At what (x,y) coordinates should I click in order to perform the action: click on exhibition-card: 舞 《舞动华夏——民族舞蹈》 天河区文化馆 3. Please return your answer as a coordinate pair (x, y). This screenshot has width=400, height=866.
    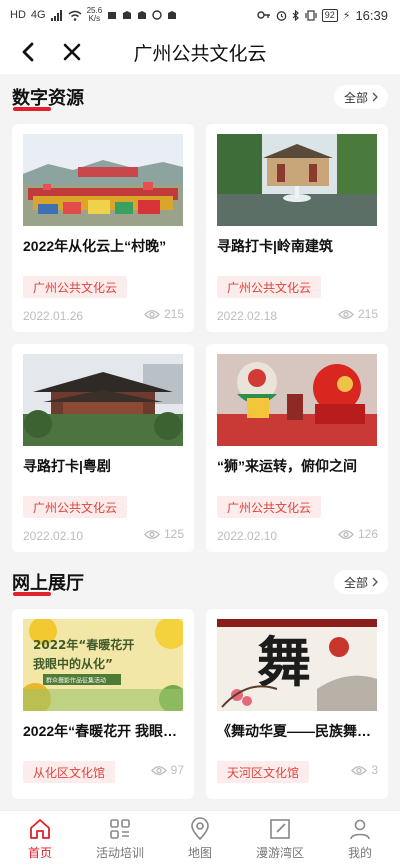
    Looking at the image, I should click on (297, 704).